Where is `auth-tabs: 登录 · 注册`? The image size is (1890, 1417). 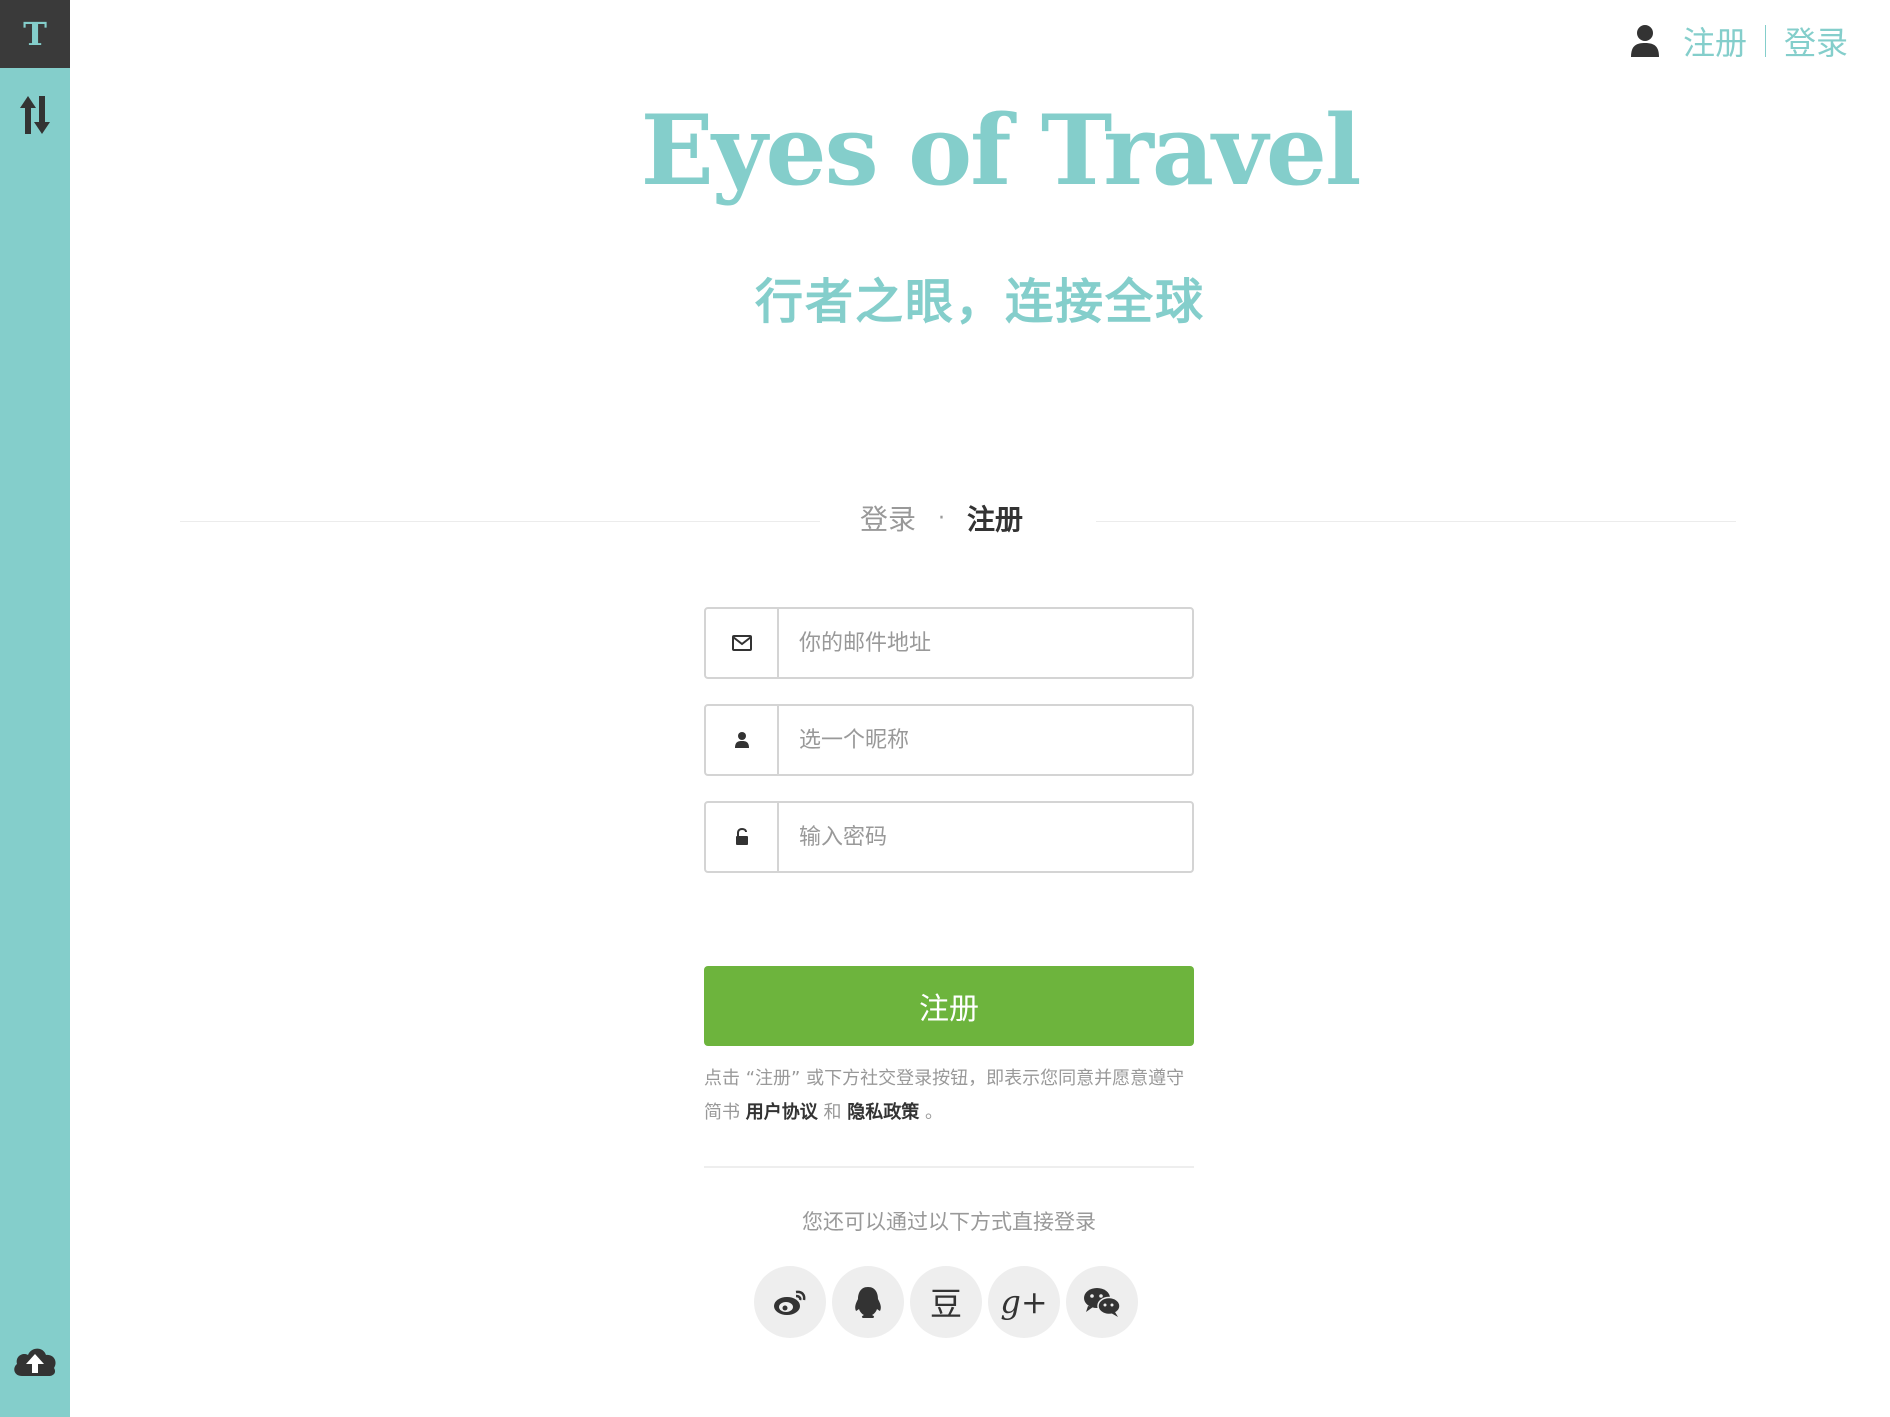 auth-tabs: 登录 · 注册 is located at coordinates (941, 518).